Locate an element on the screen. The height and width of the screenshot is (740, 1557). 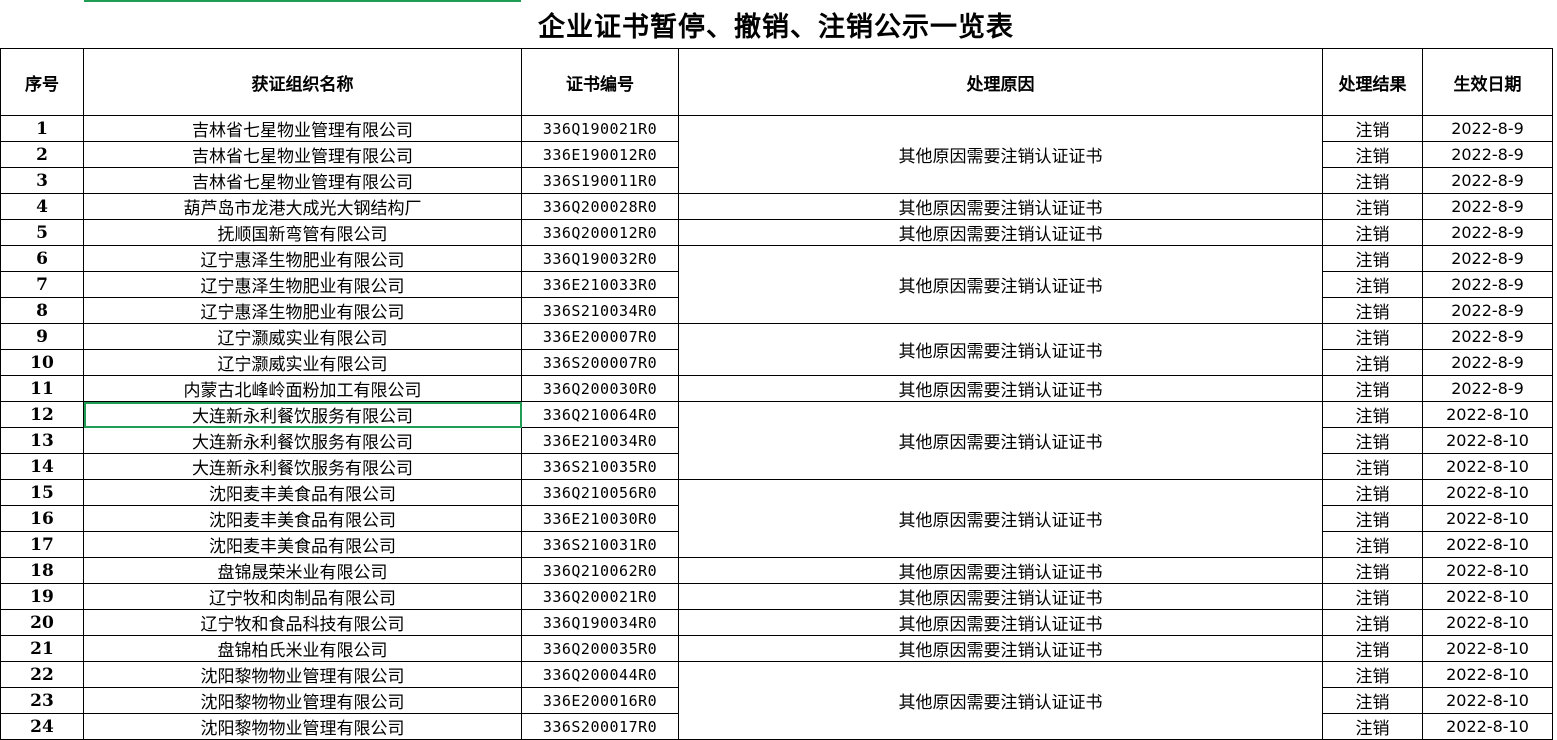
cell-organization: 辽宁牧和食品科技有限公司 is located at coordinates (302, 622).